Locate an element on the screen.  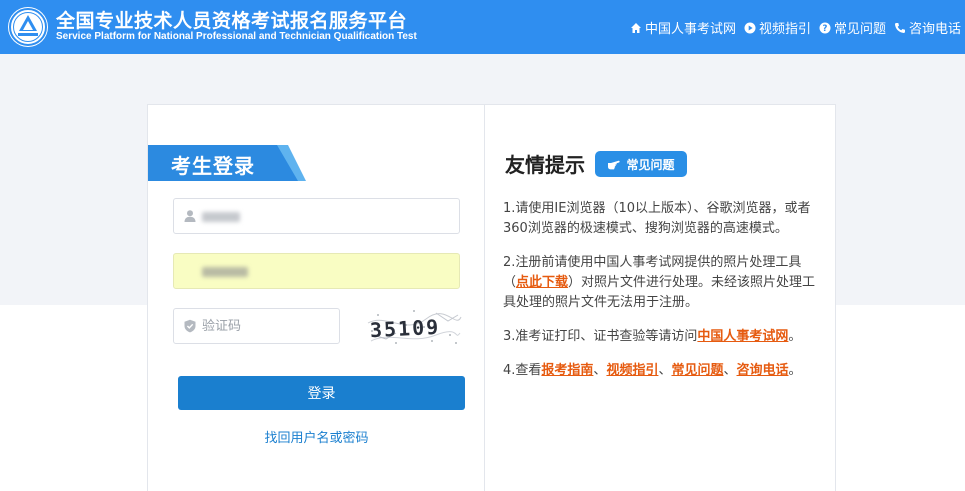
nav-item-faq: ? 常见问题 is located at coordinates (852, 27).